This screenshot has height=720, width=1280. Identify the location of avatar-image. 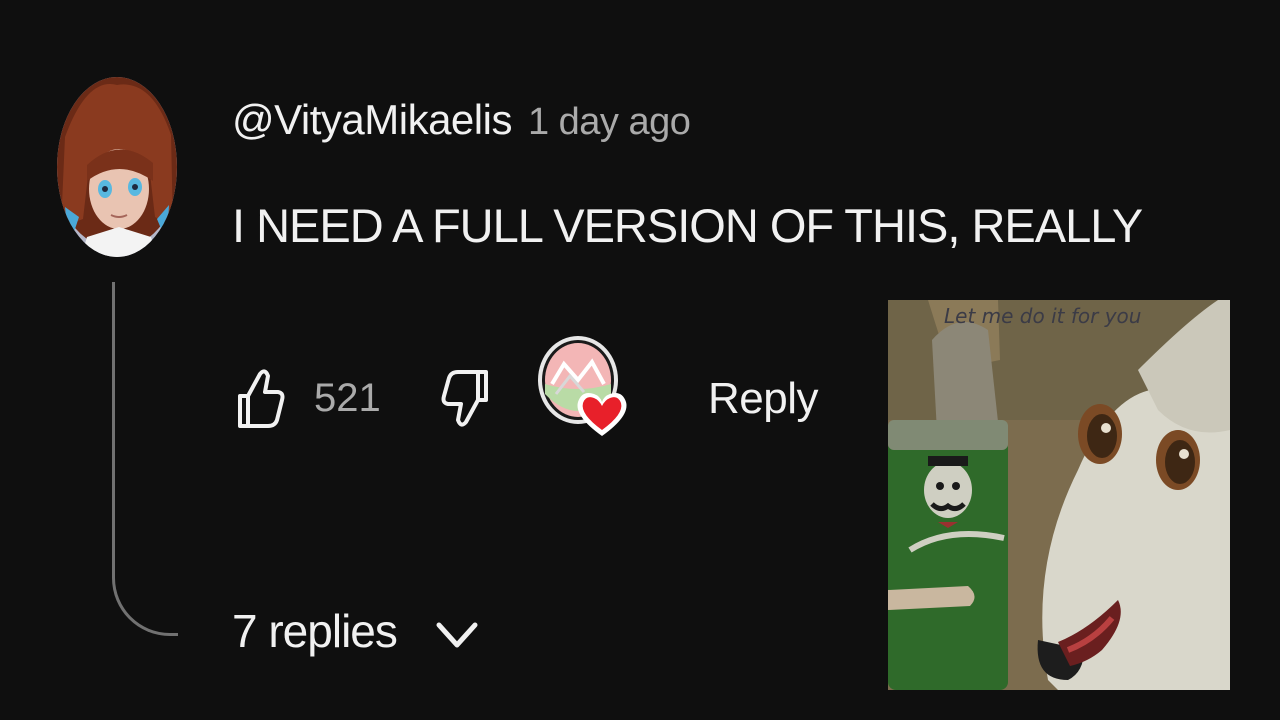
(117, 167).